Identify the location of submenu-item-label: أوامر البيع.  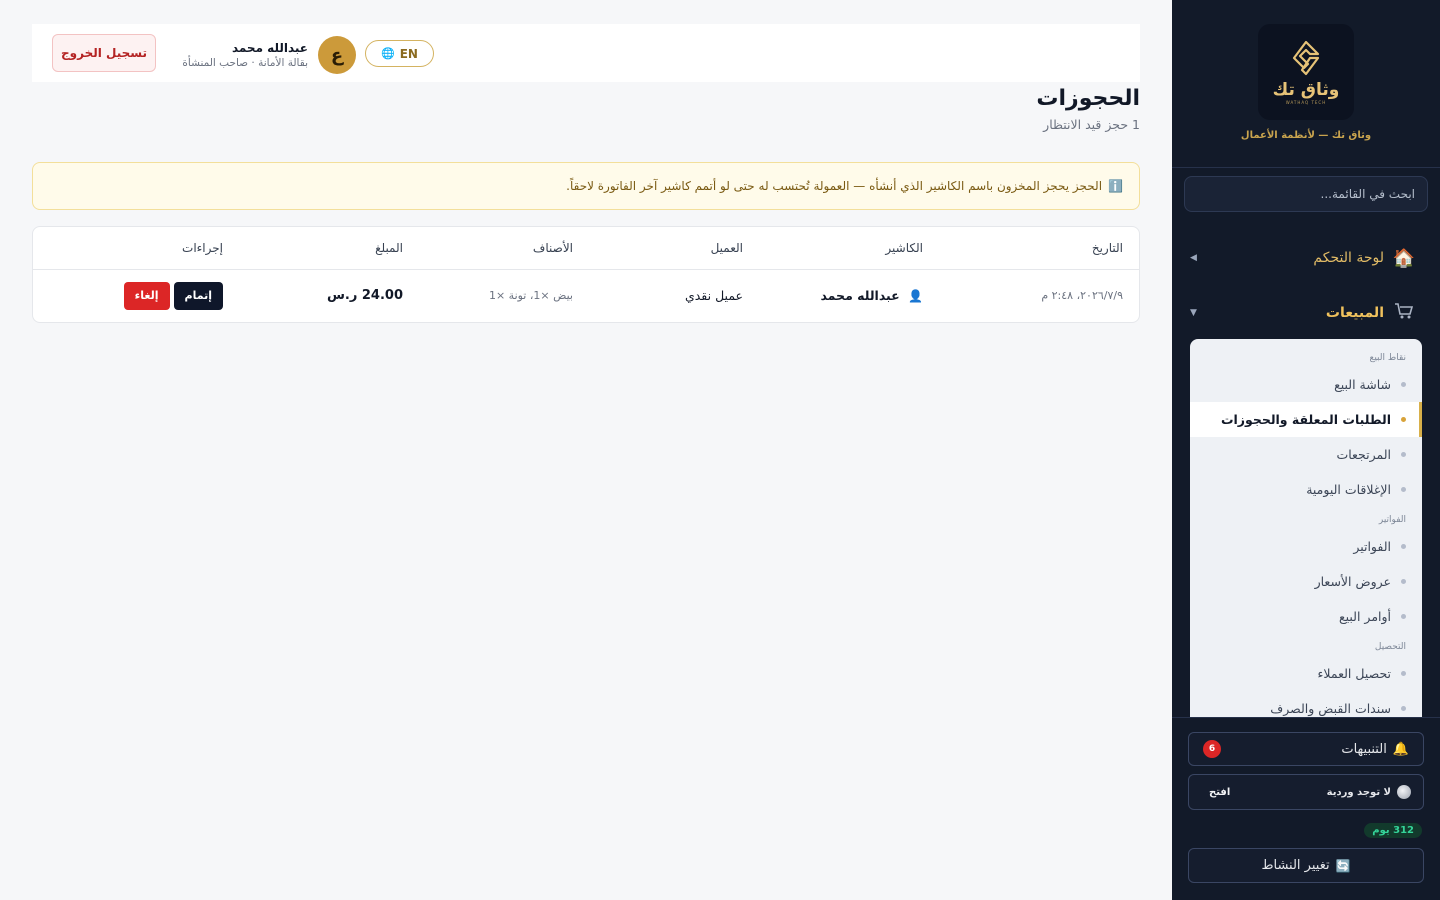
(1364, 616).